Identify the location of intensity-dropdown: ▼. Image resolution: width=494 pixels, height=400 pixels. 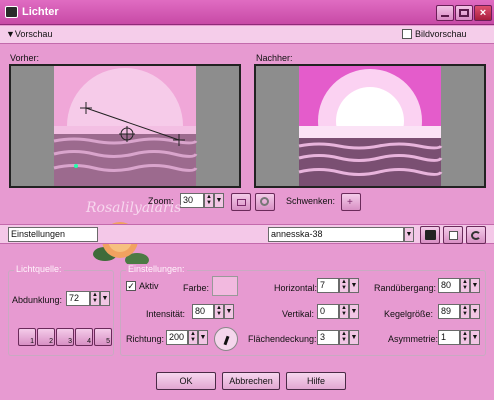
(229, 311).